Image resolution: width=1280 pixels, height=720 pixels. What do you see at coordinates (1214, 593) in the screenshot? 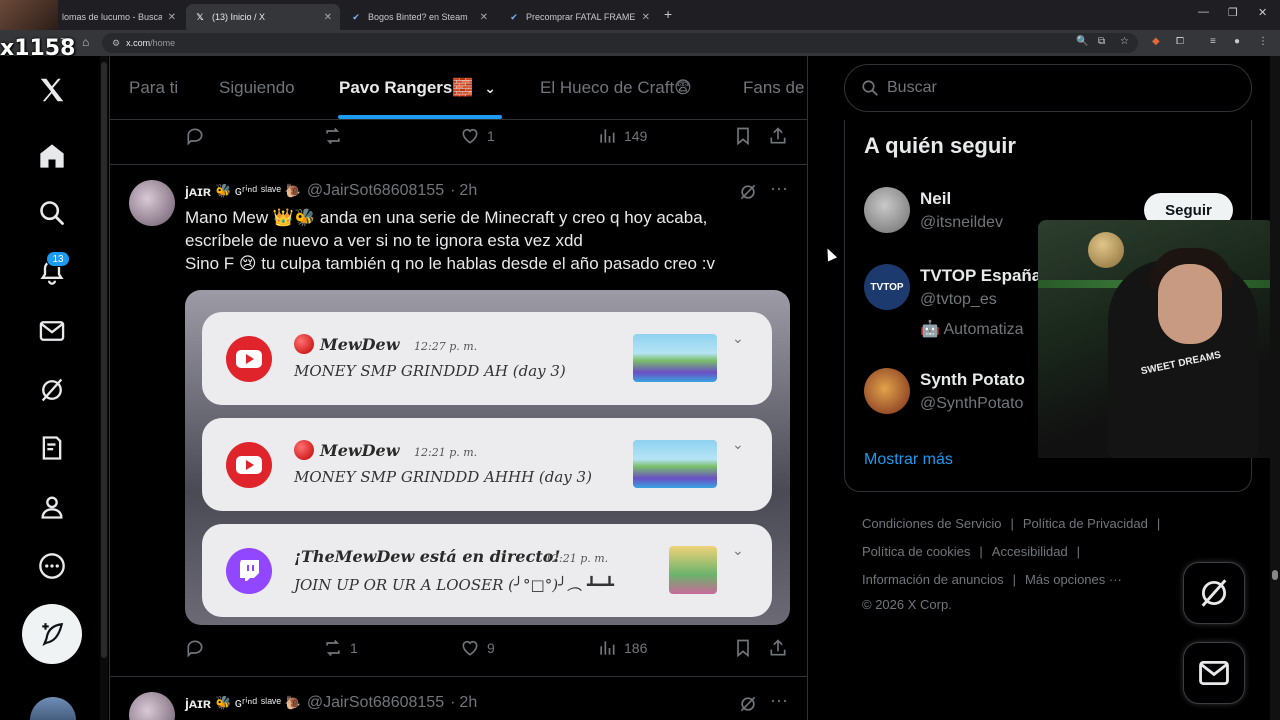
I see `grok-floating-button` at bounding box center [1214, 593].